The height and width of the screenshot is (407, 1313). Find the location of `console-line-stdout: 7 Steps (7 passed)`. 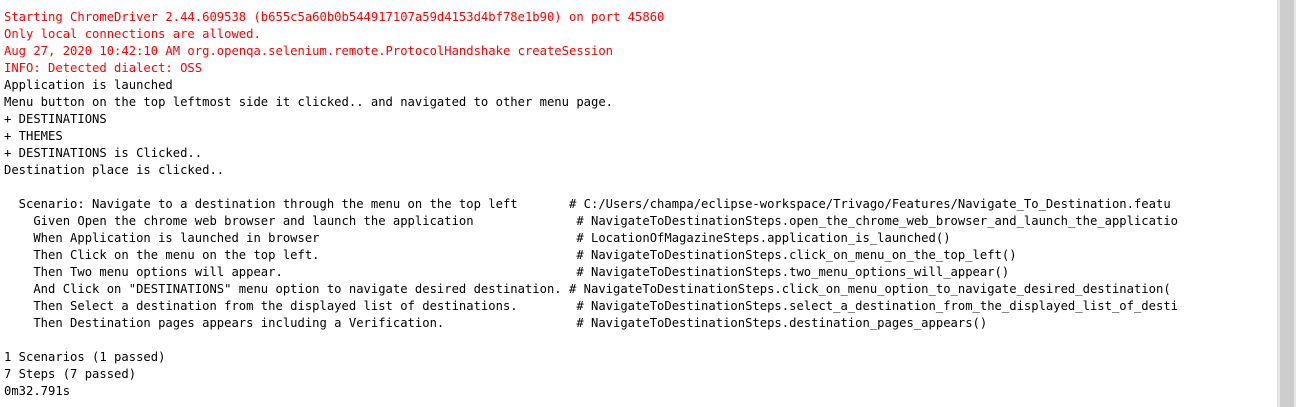

console-line-stdout: 7 Steps (7 passed) is located at coordinates (70, 374).